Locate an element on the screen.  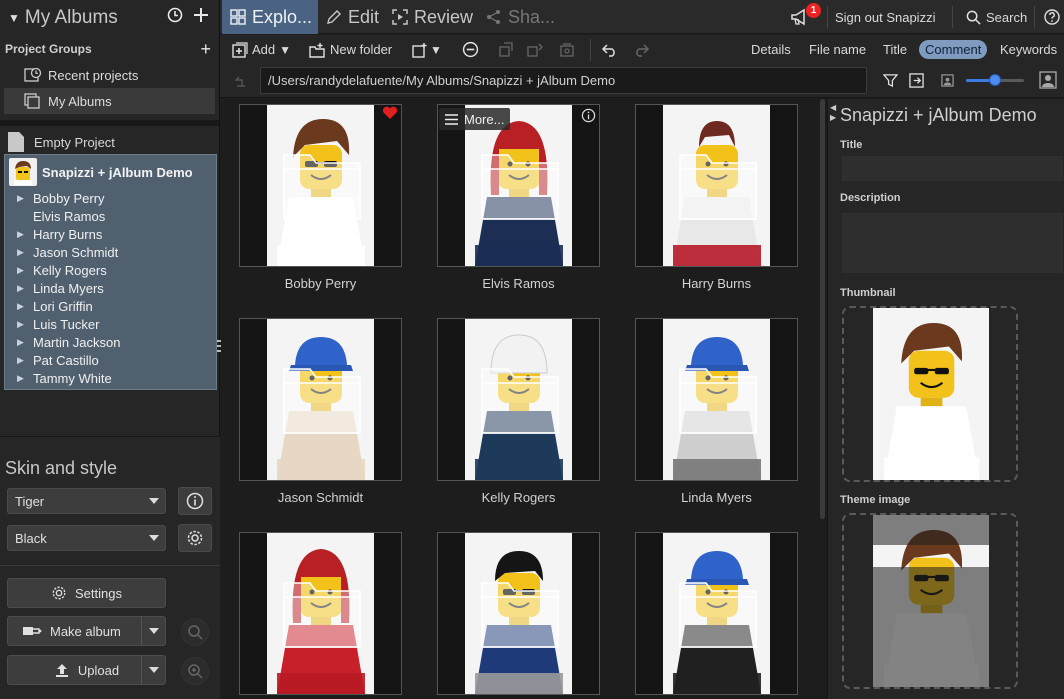
tree-item: ▶ Bobby Perry is located at coordinates (110, 198).